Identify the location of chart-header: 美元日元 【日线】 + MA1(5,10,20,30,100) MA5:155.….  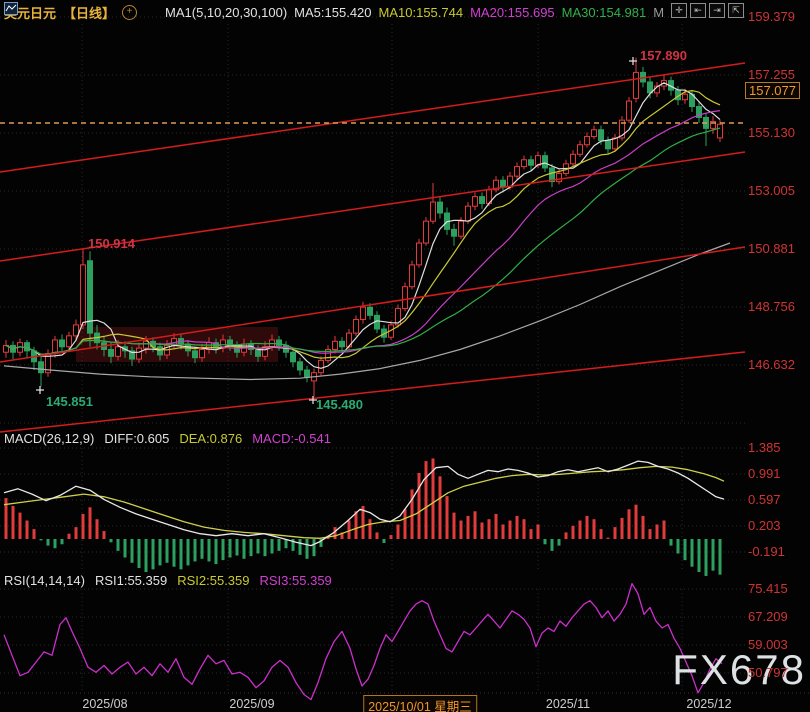
(334, 12).